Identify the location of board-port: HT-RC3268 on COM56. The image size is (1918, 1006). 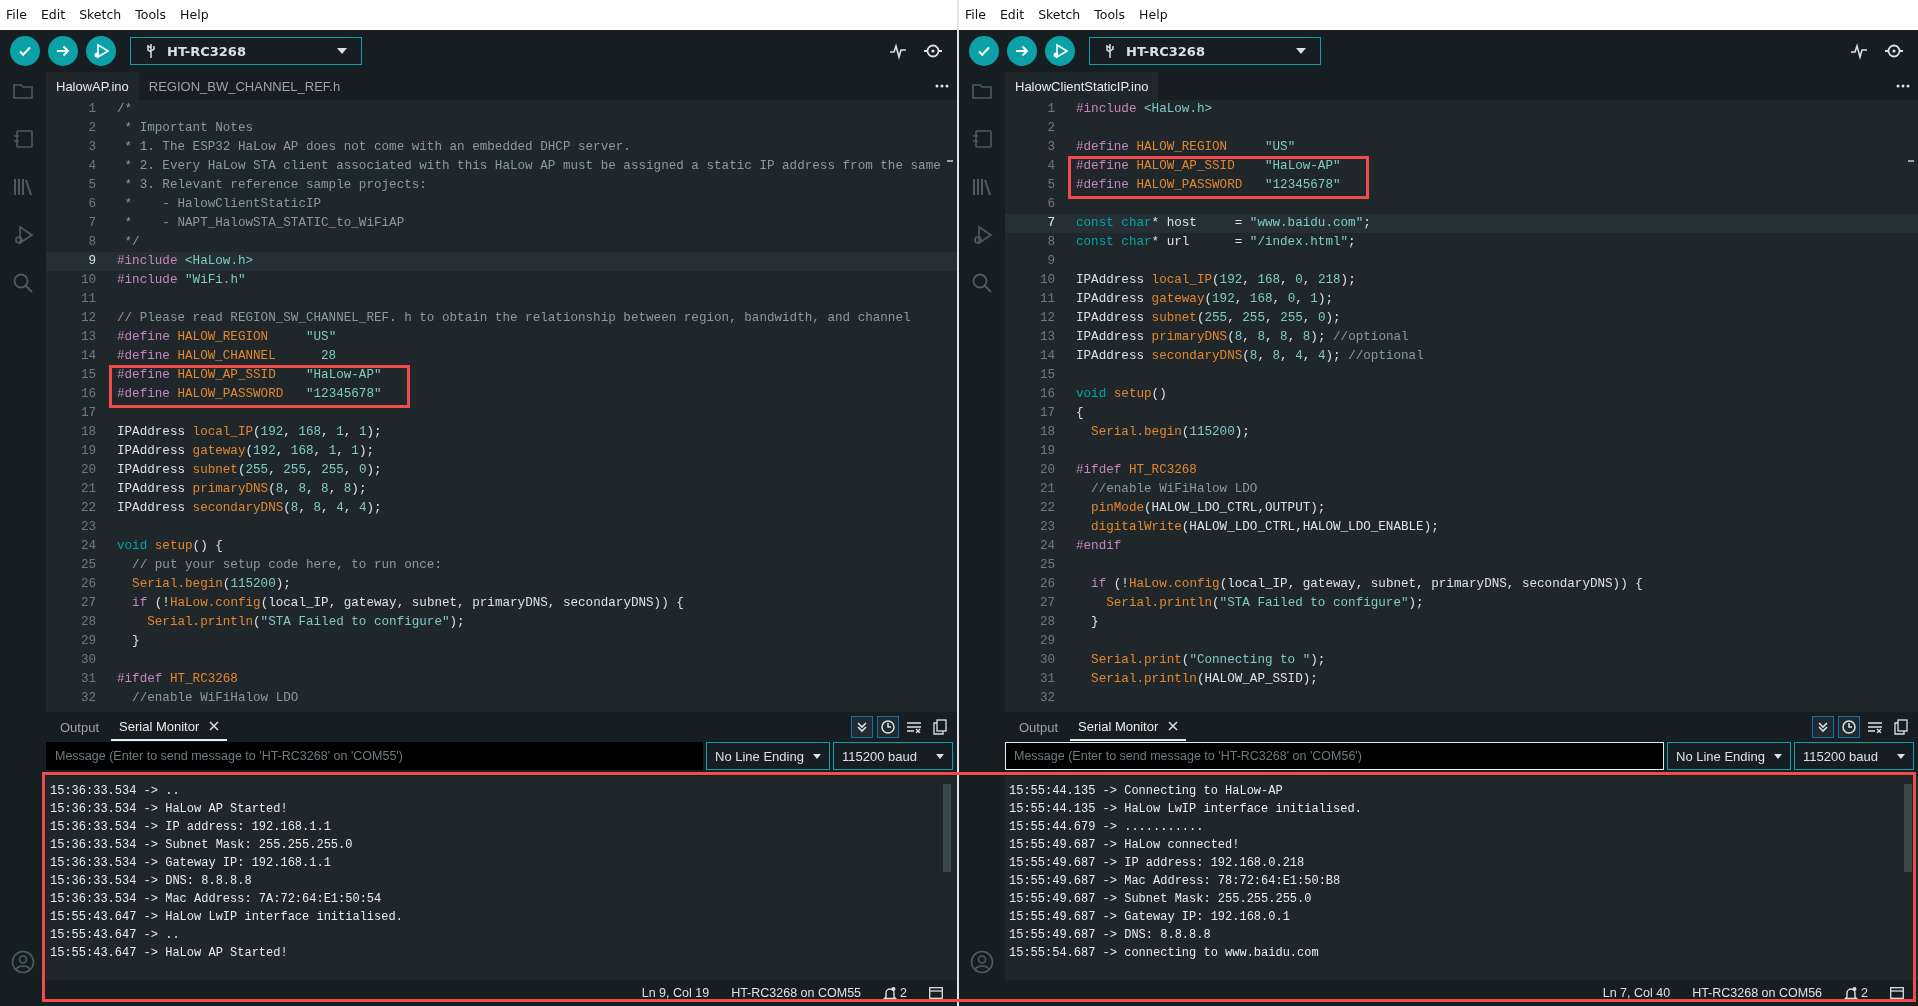
(1757, 993).